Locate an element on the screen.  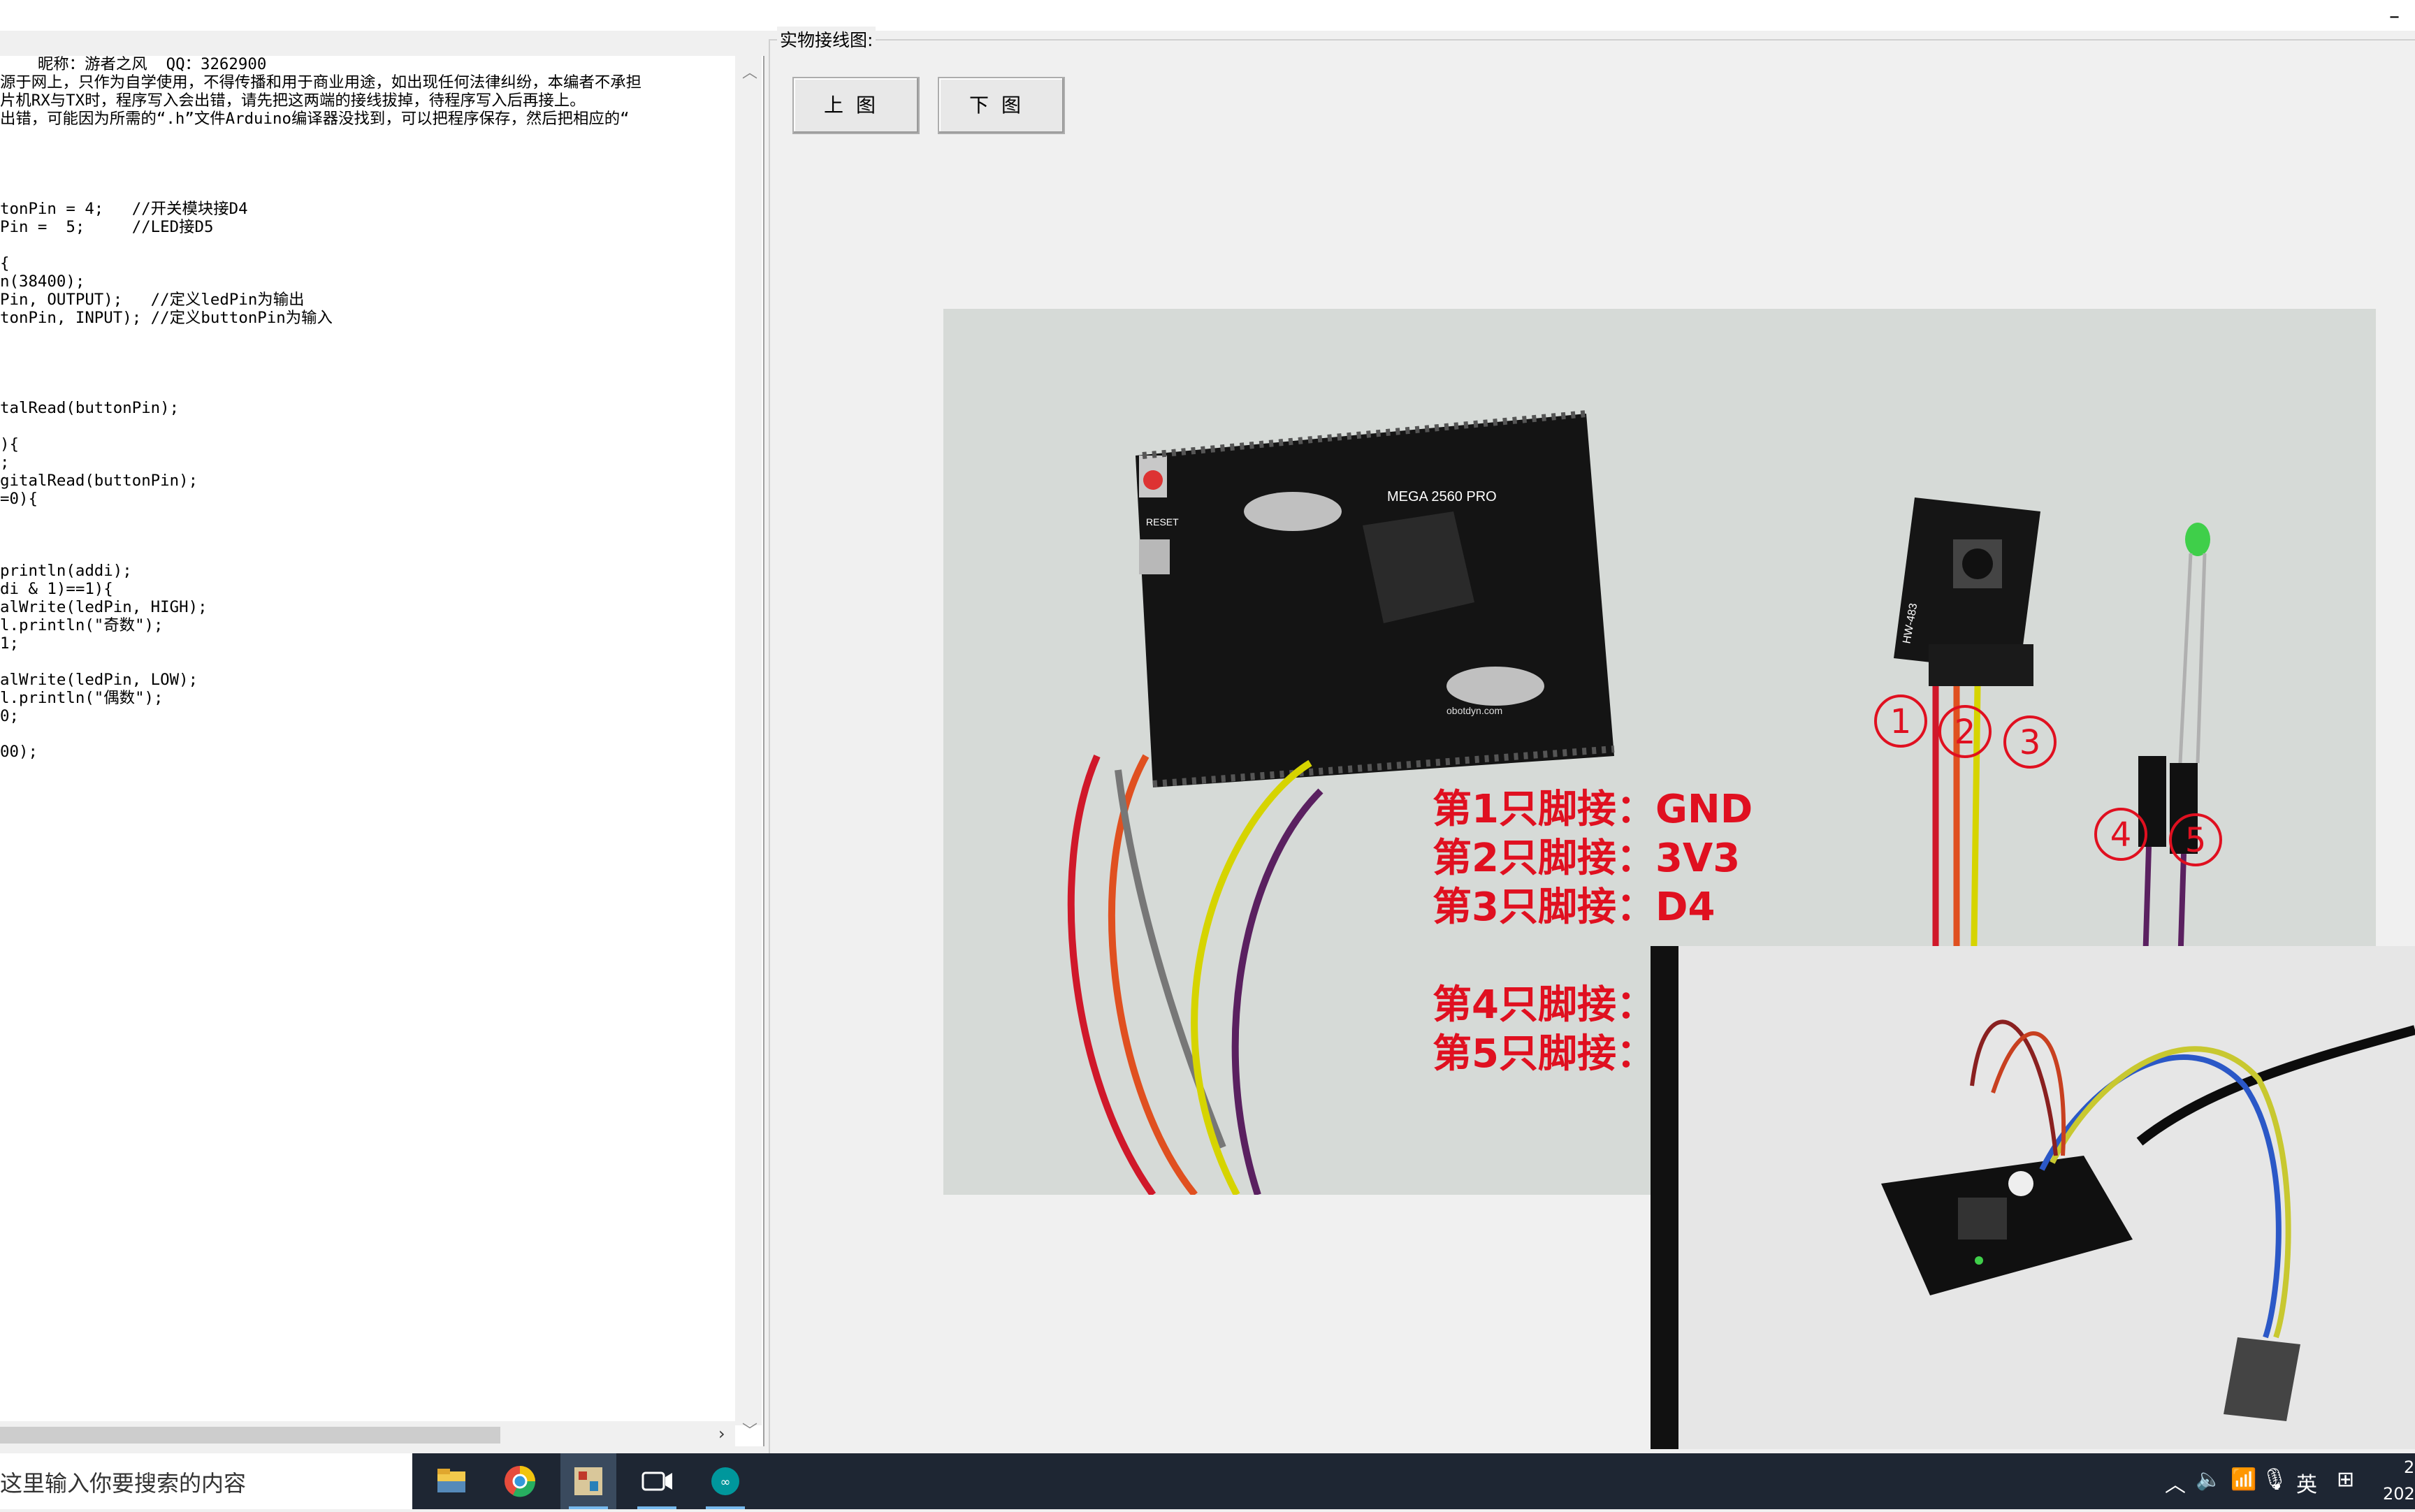
code-line: println(addi); is located at coordinates (367, 571).